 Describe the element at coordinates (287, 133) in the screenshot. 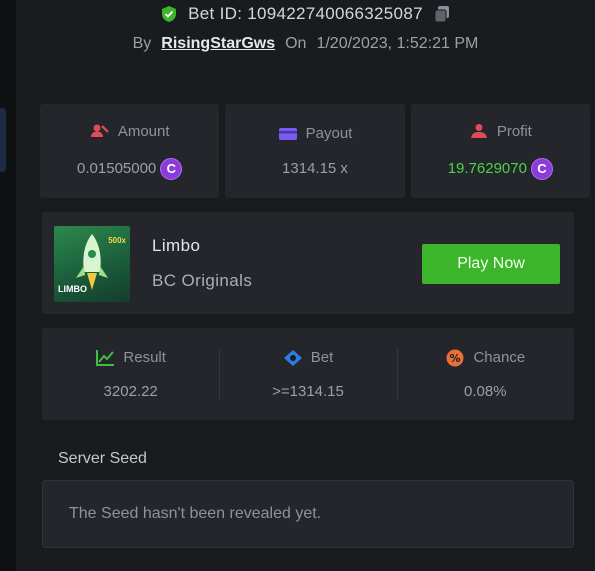

I see `wallet-icon` at that location.